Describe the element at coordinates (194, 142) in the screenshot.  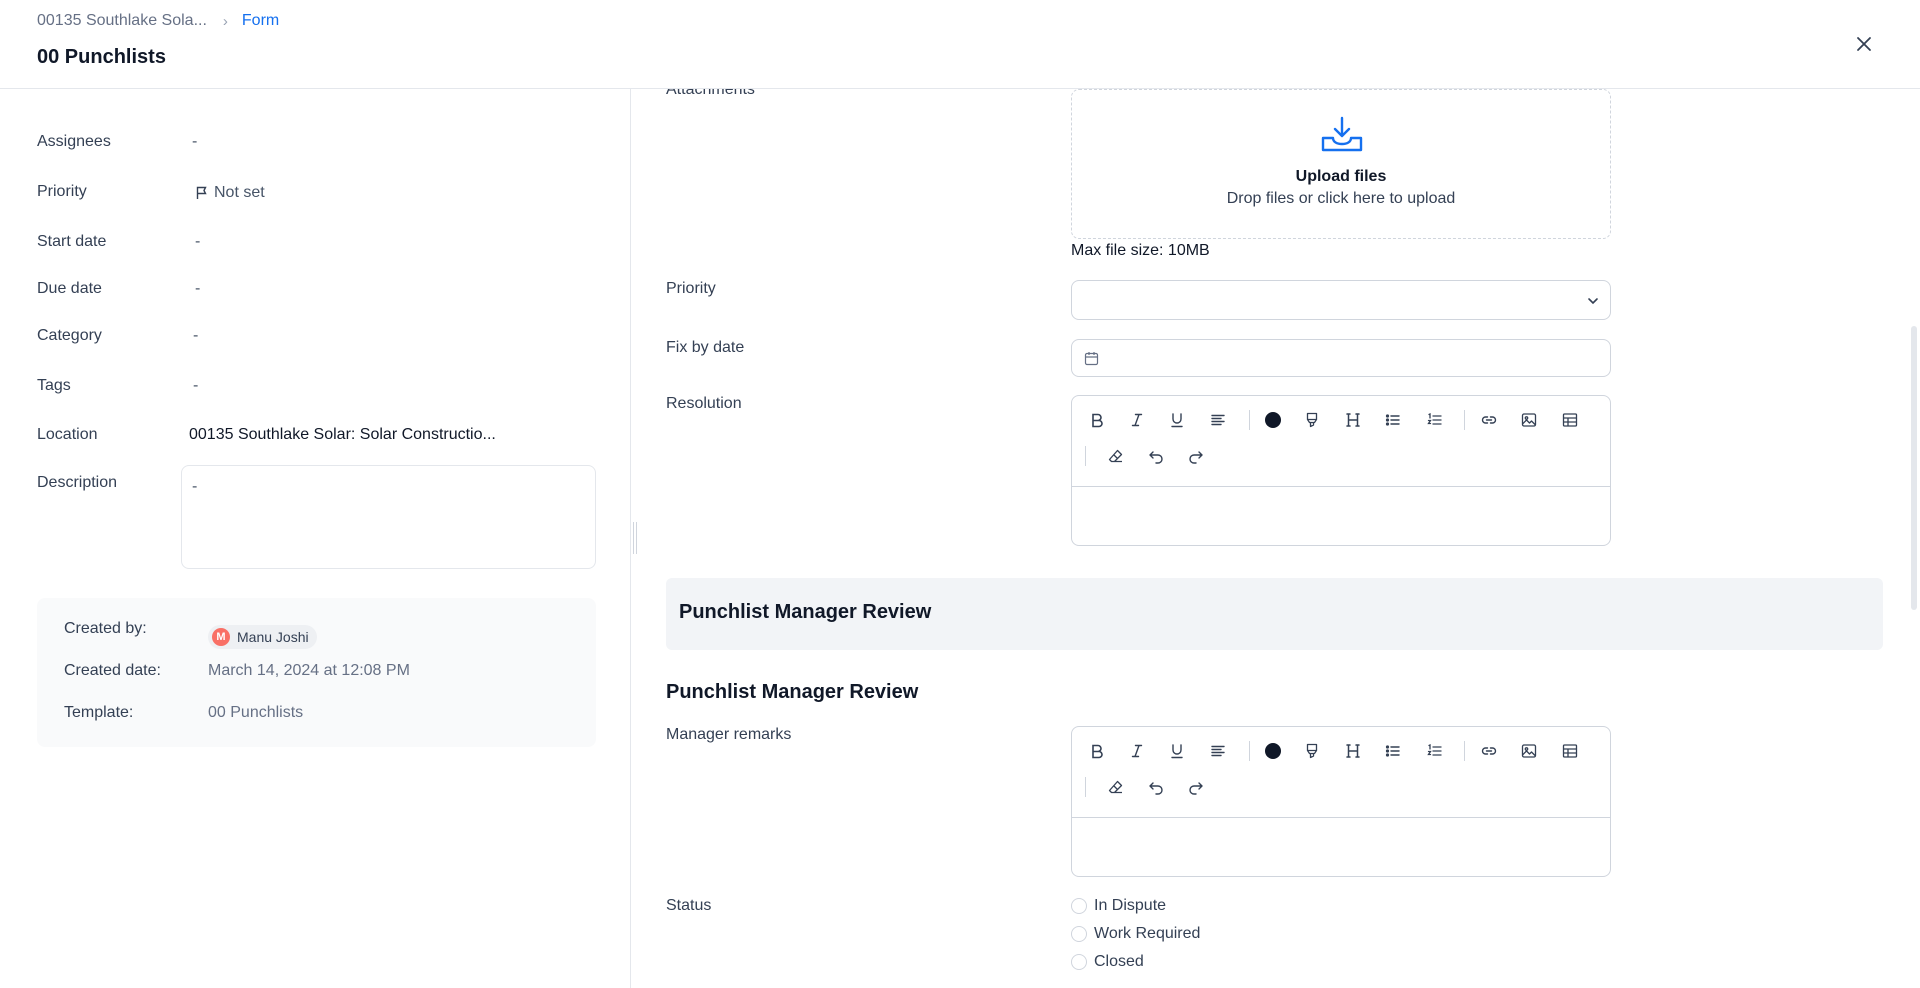
I see `assignees-value: -` at that location.